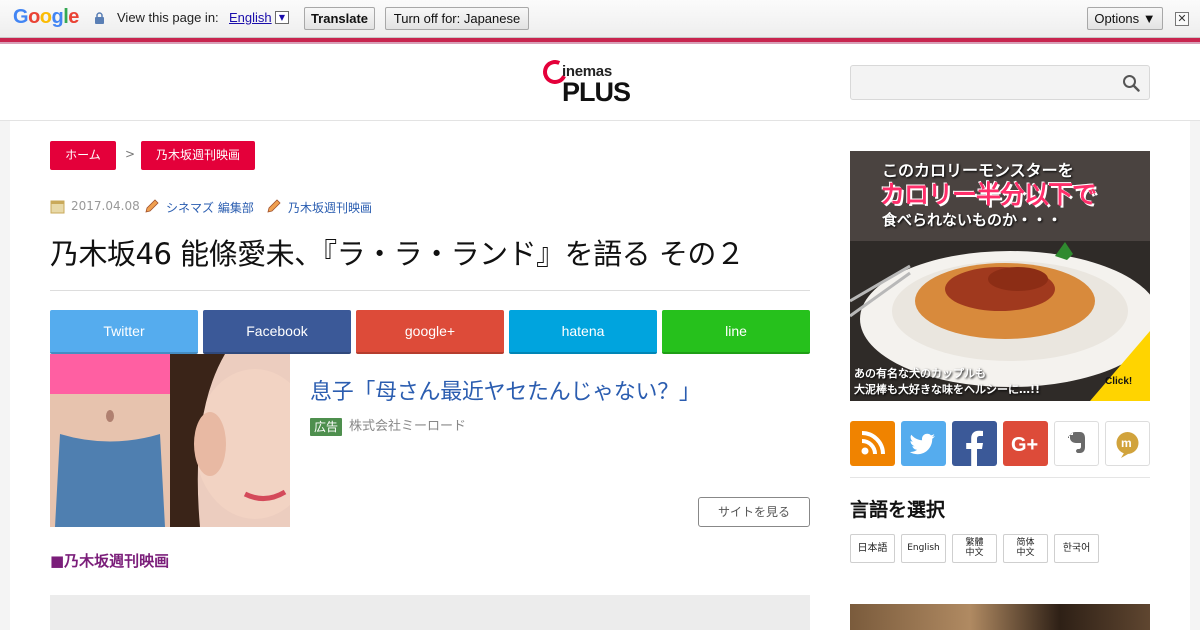  What do you see at coordinates (923, 548) in the screenshot?
I see `lang-english-button: English` at bounding box center [923, 548].